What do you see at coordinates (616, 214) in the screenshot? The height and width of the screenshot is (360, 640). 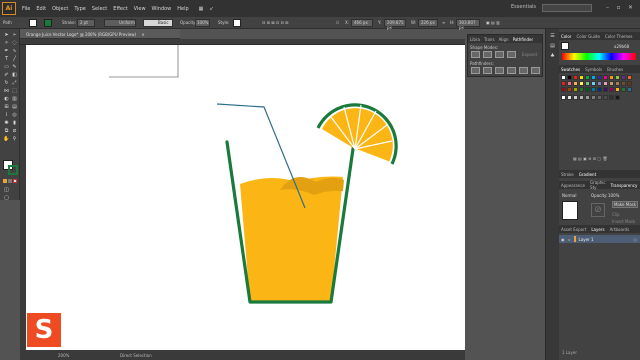 I see `clip-checkbox: Clip` at bounding box center [616, 214].